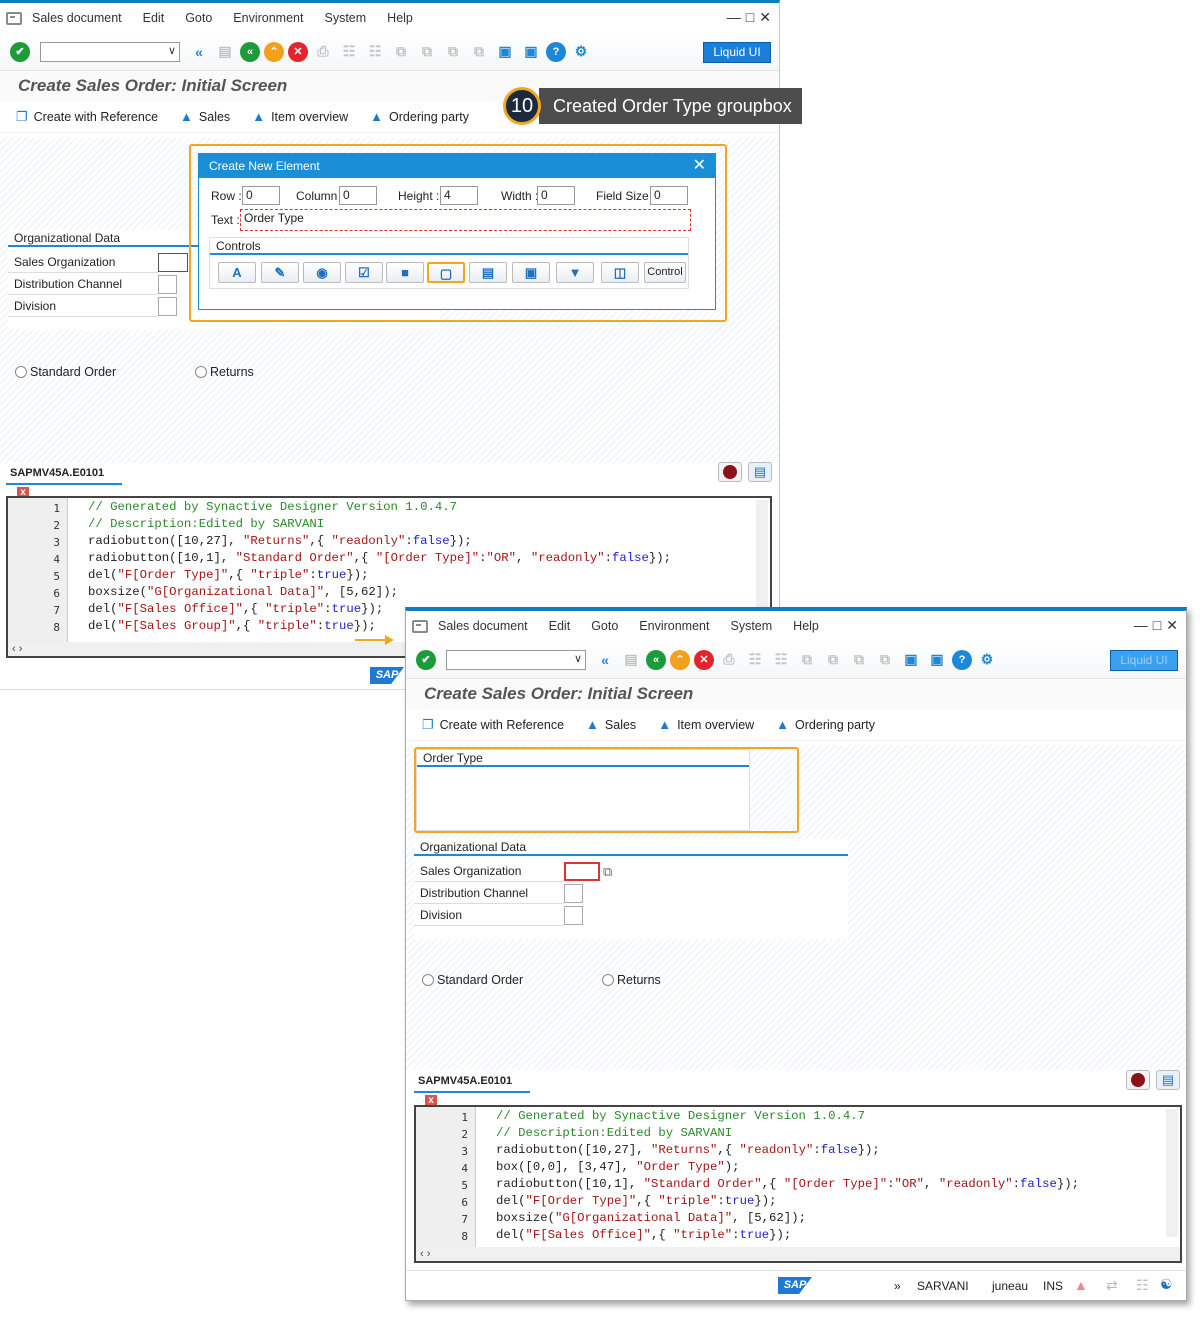 The height and width of the screenshot is (1338, 1200). What do you see at coordinates (446, 272) in the screenshot?
I see `groupbox-control-icon: ▢` at bounding box center [446, 272].